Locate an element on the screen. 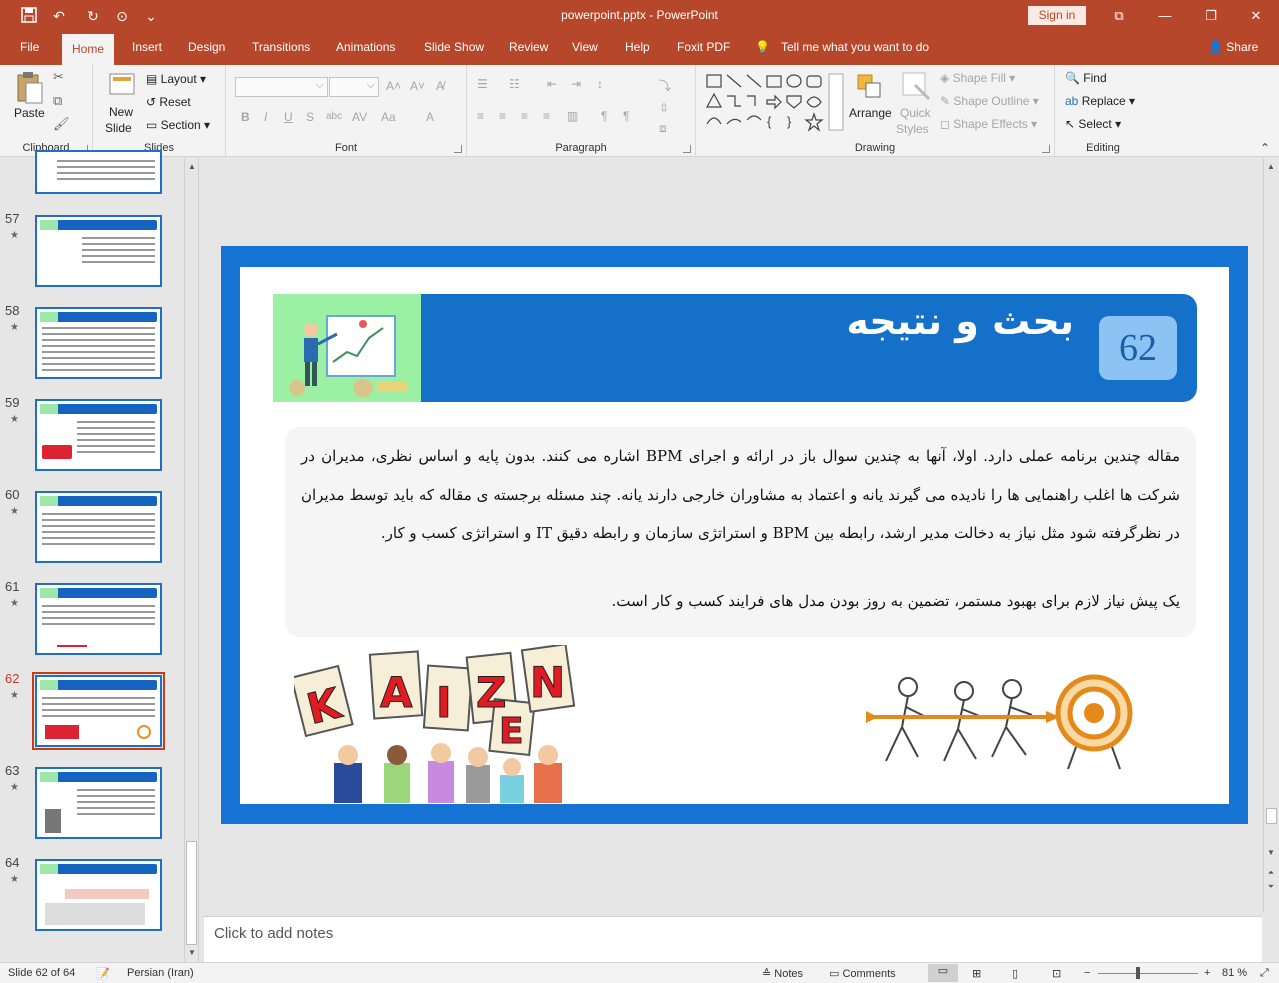 Image resolution: width=1279 pixels, height=983 pixels. rtl-icon: ¶ is located at coordinates (604, 116).